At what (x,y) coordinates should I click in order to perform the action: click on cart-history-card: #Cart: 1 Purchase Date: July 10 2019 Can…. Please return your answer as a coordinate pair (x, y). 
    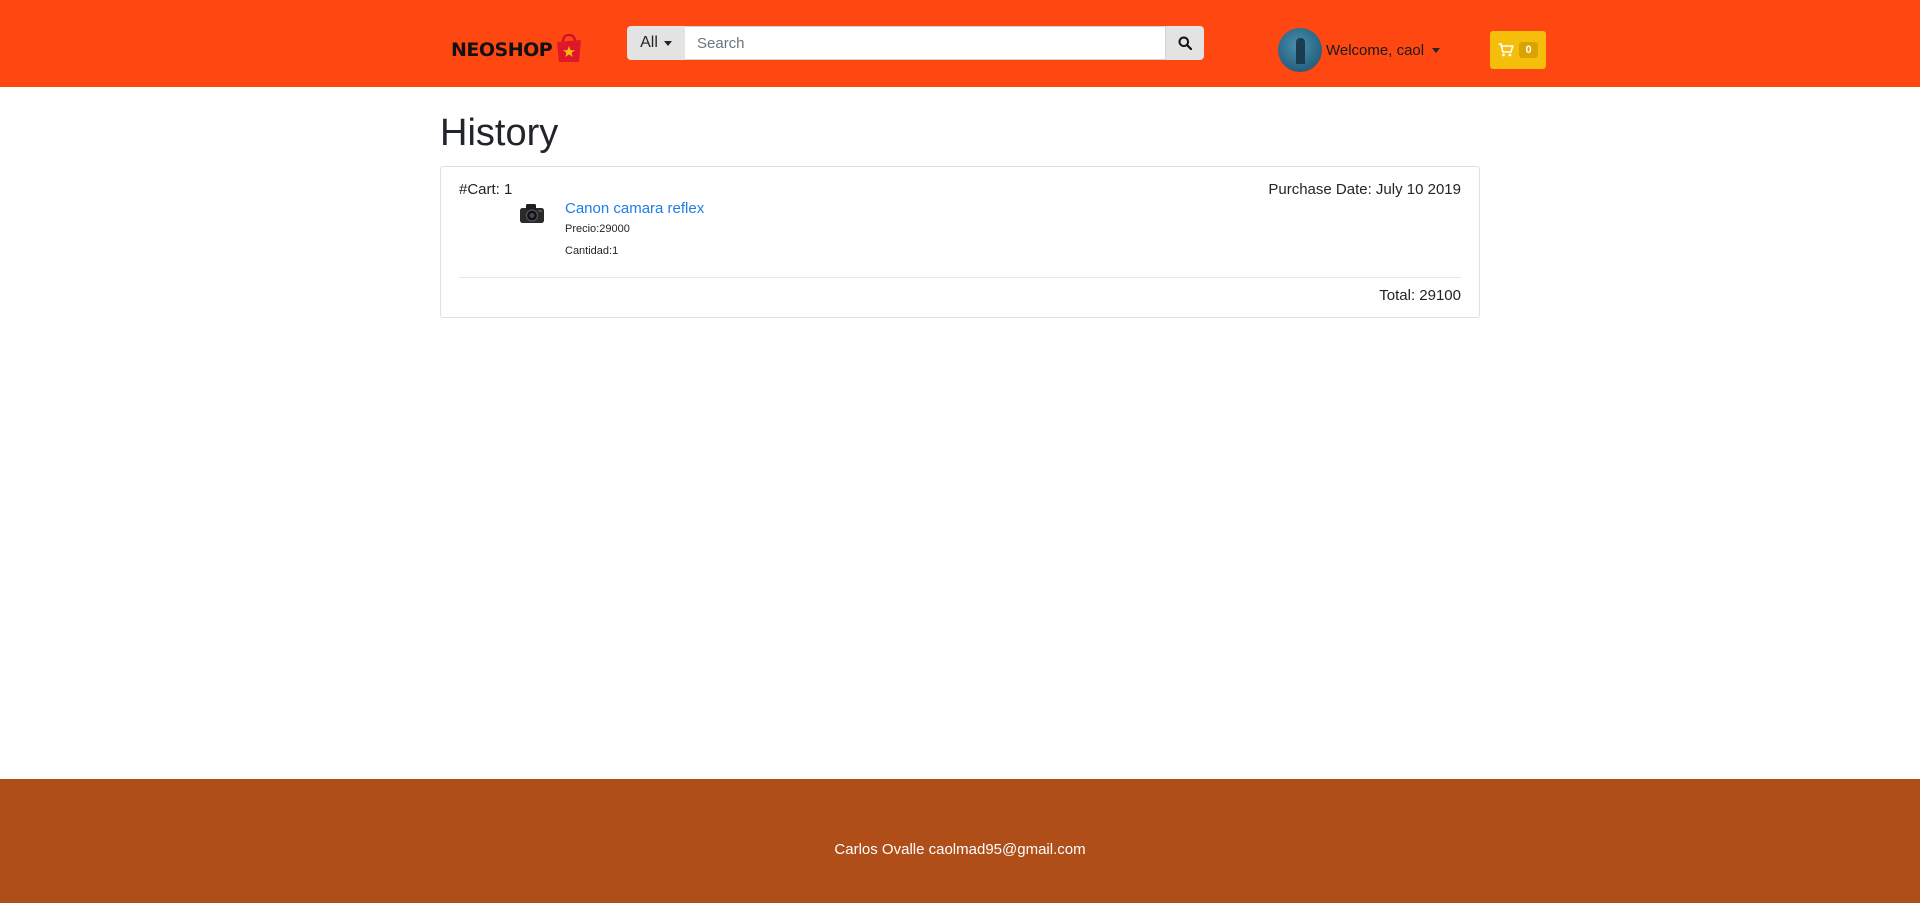
    Looking at the image, I should click on (960, 242).